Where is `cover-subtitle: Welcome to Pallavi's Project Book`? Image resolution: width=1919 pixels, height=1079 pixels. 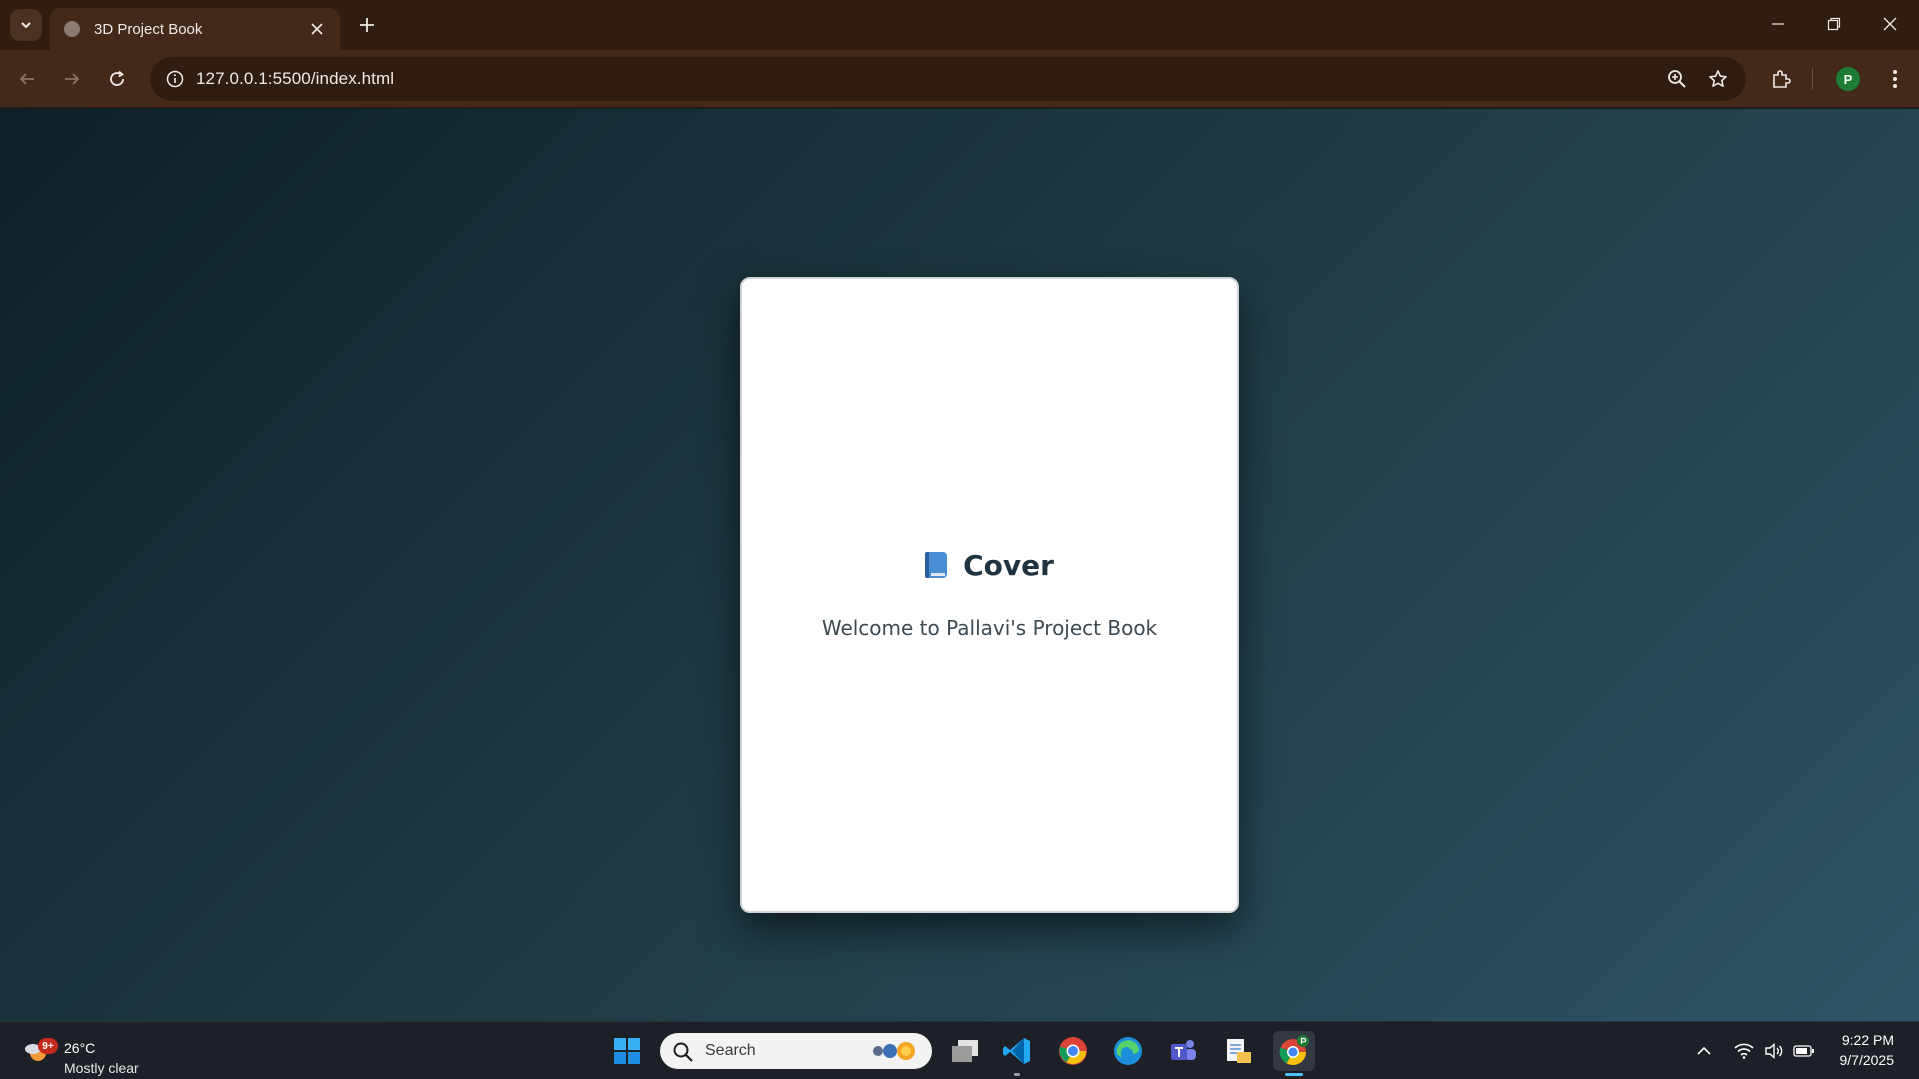 cover-subtitle: Welcome to Pallavi's Project Book is located at coordinates (989, 628).